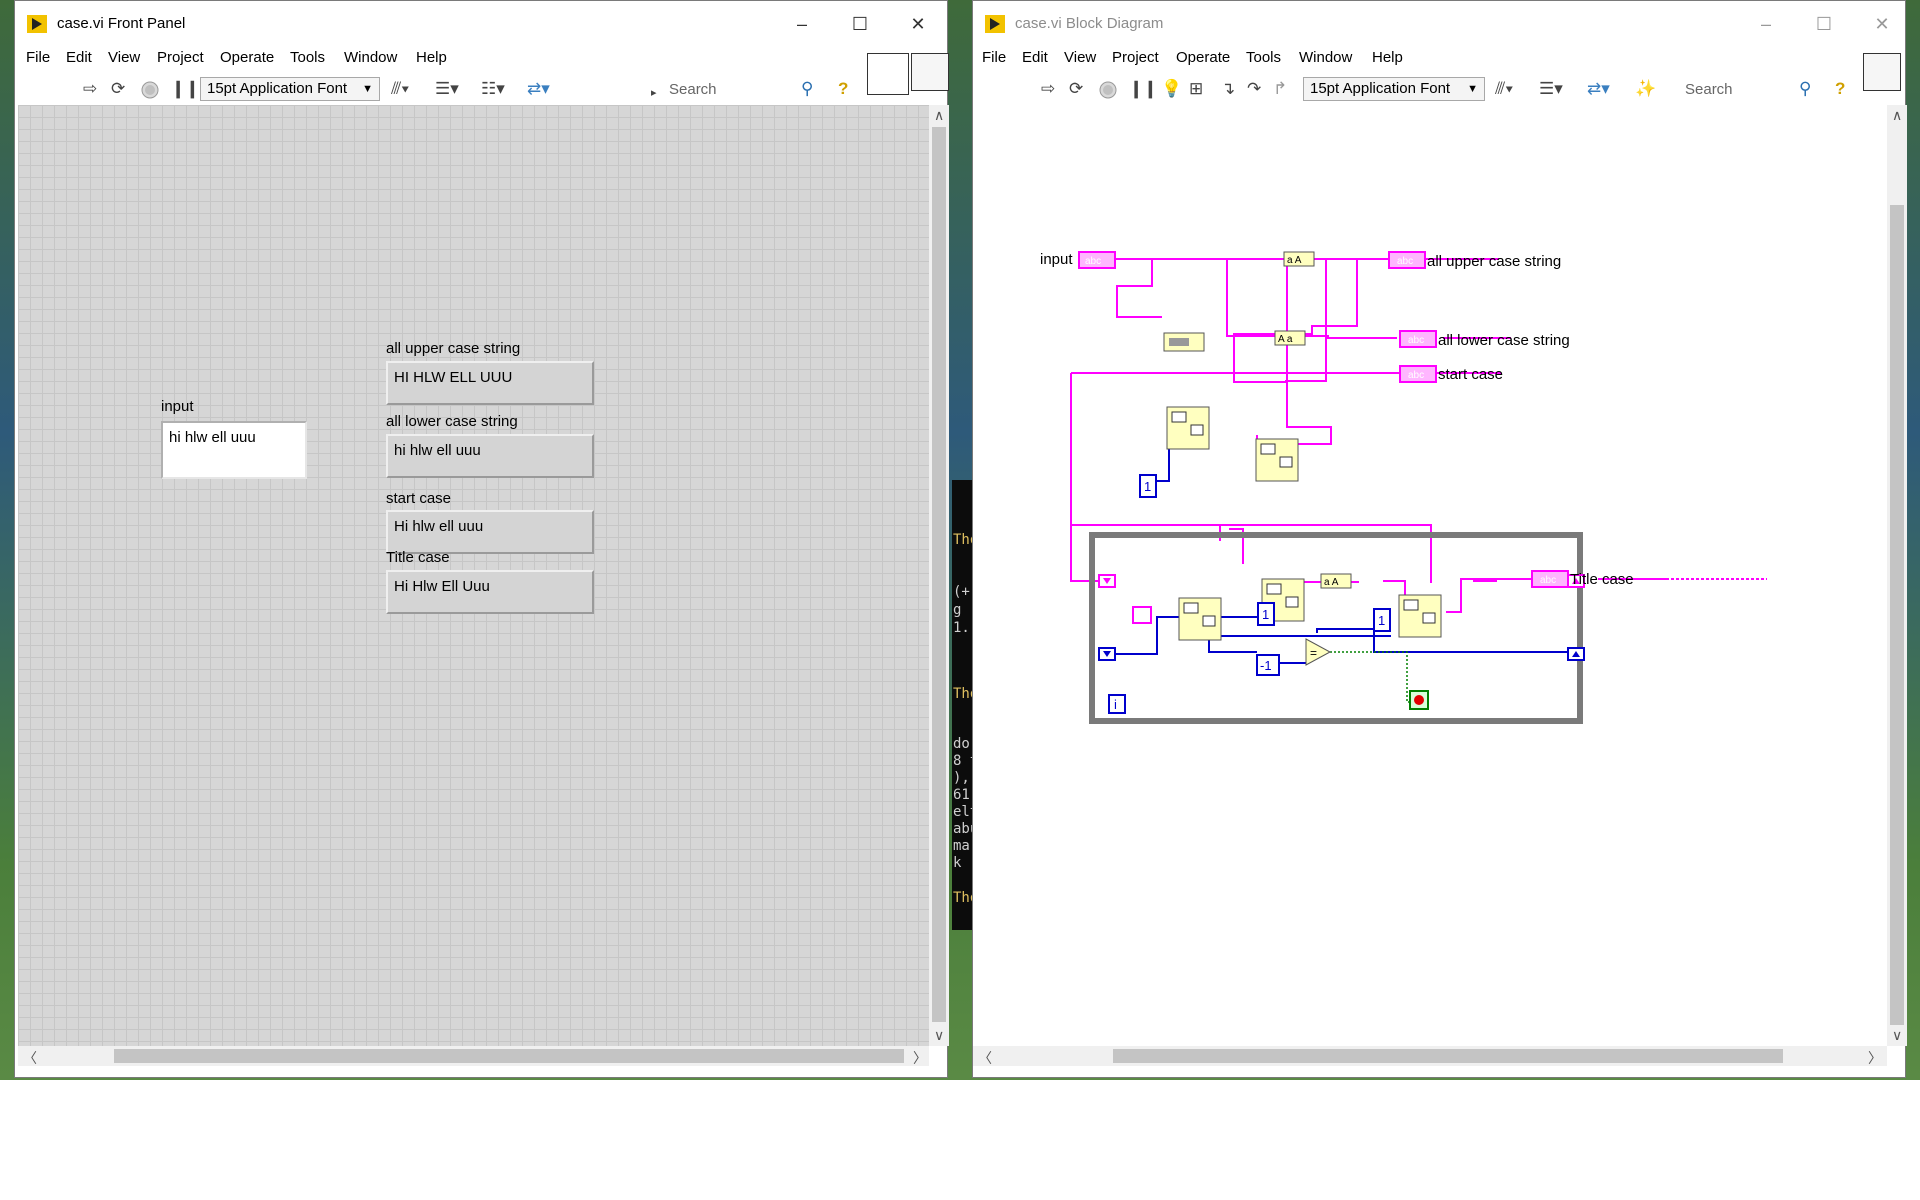  What do you see at coordinates (1254, 89) in the screenshot?
I see `step-over-icon: ↷` at bounding box center [1254, 89].